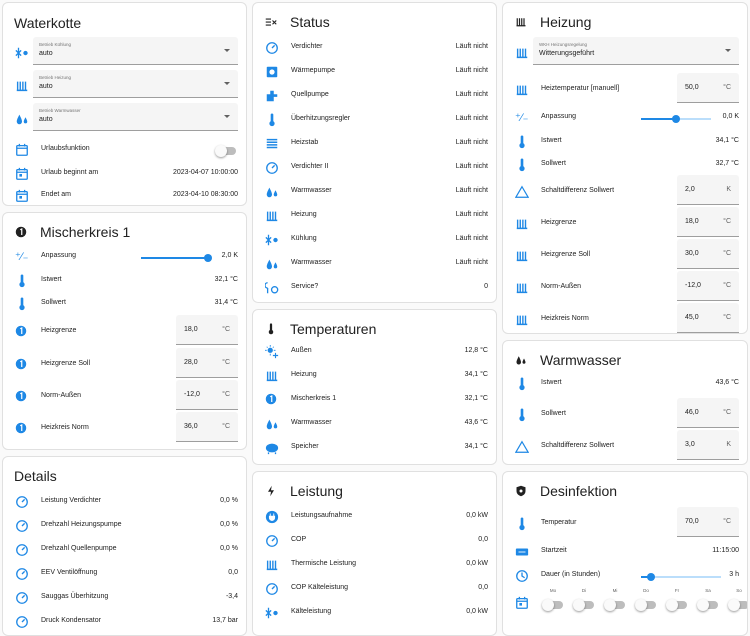 This screenshot has height=636, width=750. Describe the element at coordinates (483, 539) in the screenshot. I see `row-value: 0,0` at that location.